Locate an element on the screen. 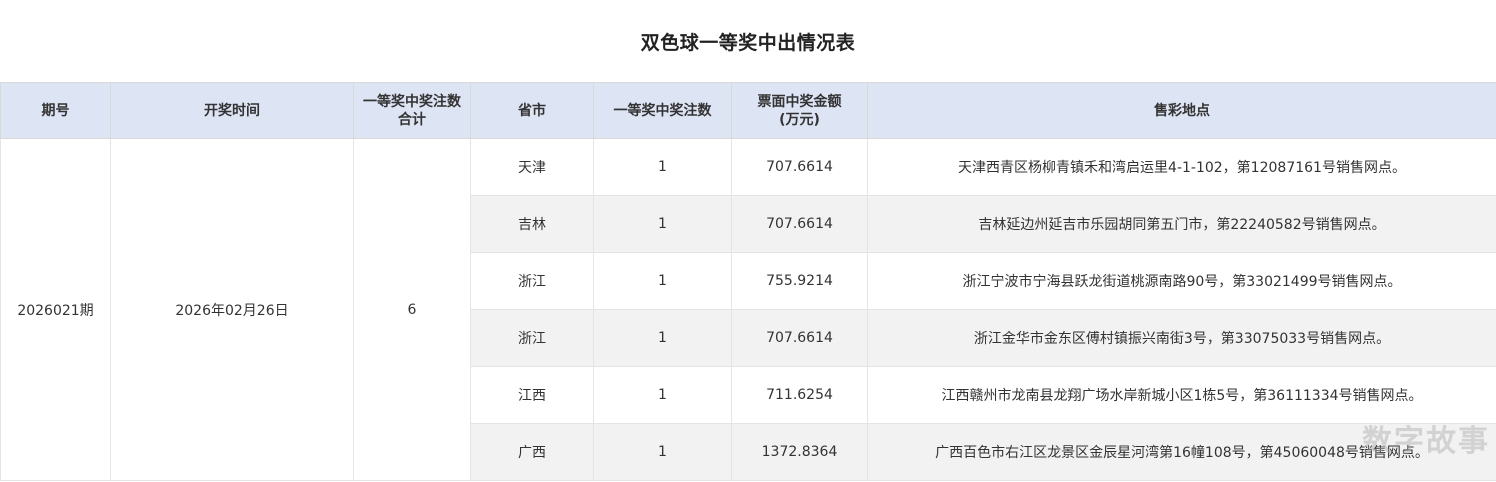  header-amount-line2: (万元) is located at coordinates (799, 119).